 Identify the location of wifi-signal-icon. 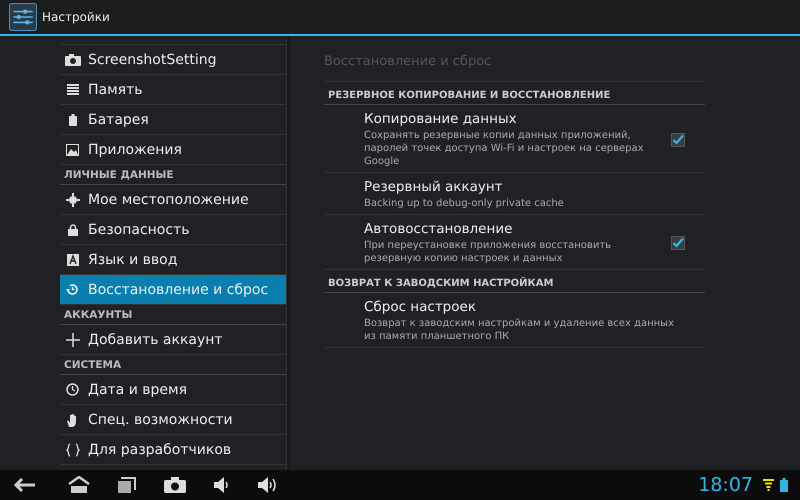
(768, 485).